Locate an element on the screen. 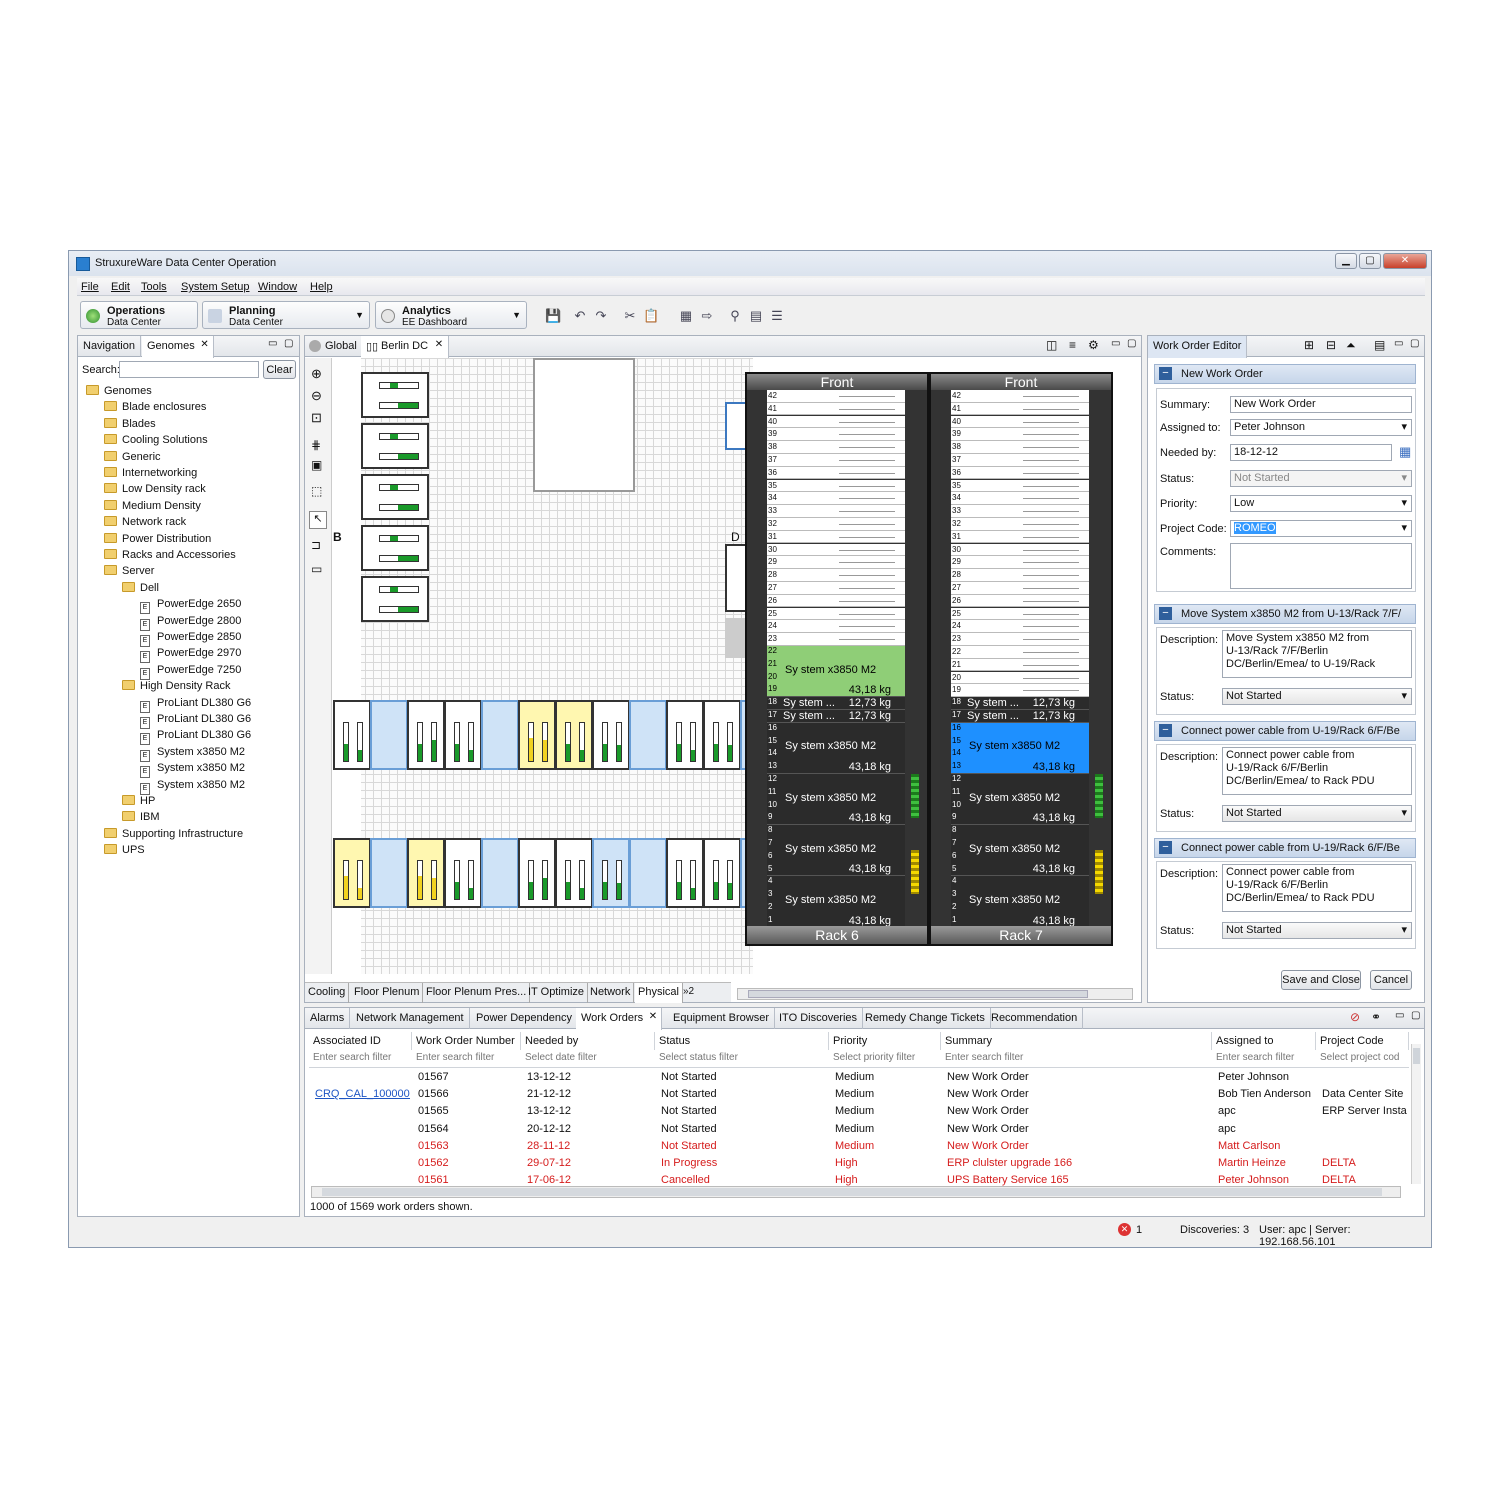 This screenshot has width=1500, height=1500. rack-unit-slot: 33 is located at coordinates (1020, 511).